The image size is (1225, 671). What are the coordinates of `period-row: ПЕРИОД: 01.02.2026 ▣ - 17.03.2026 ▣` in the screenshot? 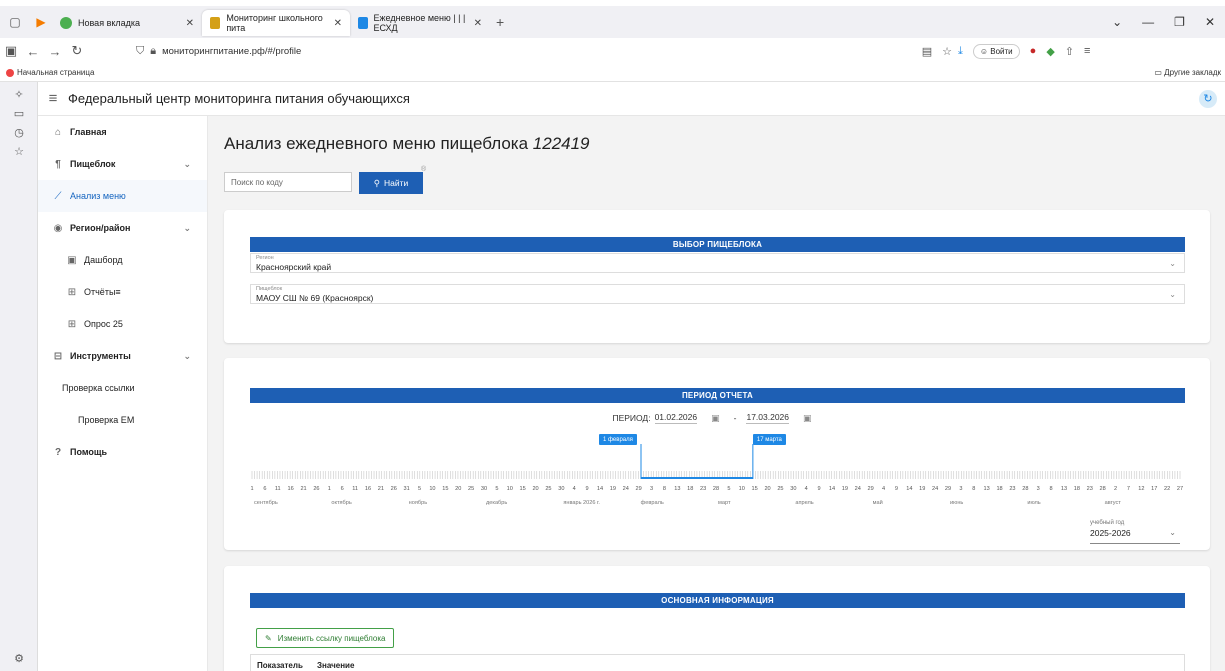 It's located at (717, 418).